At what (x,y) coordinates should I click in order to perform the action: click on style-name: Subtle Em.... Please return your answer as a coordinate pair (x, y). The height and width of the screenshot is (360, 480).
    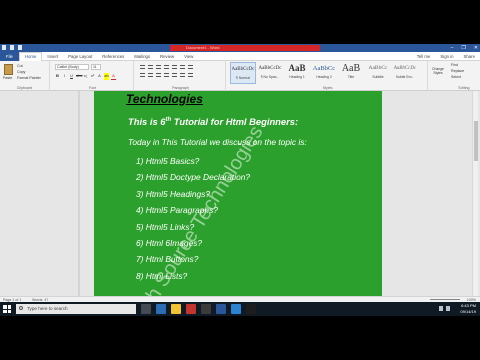
    Looking at the image, I should click on (405, 77).